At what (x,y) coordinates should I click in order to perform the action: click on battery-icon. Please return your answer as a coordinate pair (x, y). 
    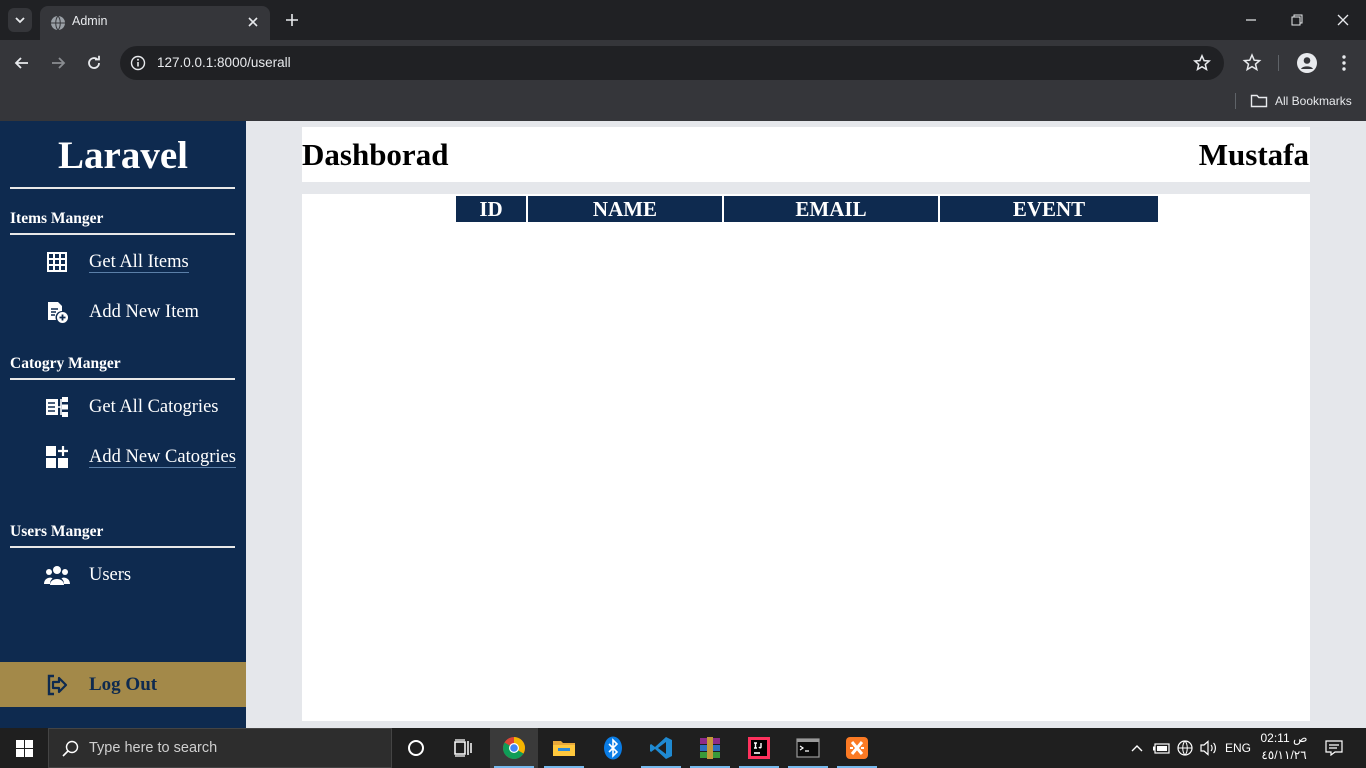
    Looking at the image, I should click on (1161, 748).